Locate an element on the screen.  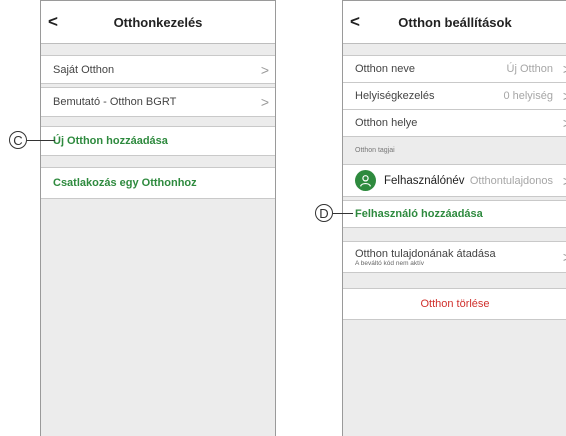
header: < Otthon beállítások is located at coordinates (454, 22).